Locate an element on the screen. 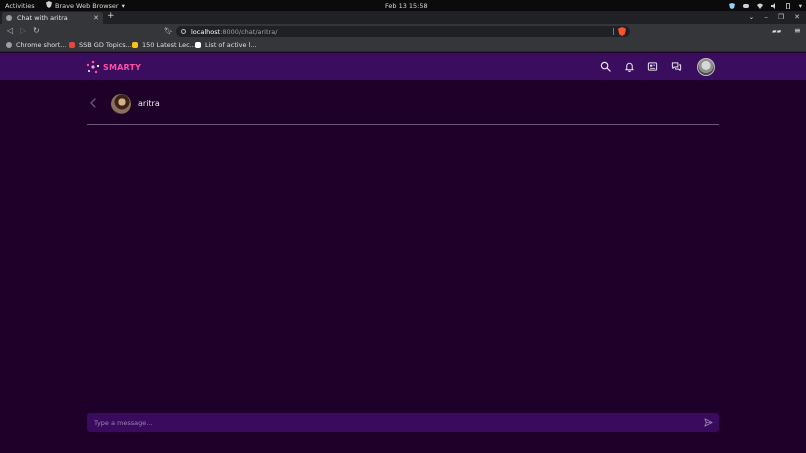  address-bar: localhost:8000/chat/aritra/ is located at coordinates (403, 31).